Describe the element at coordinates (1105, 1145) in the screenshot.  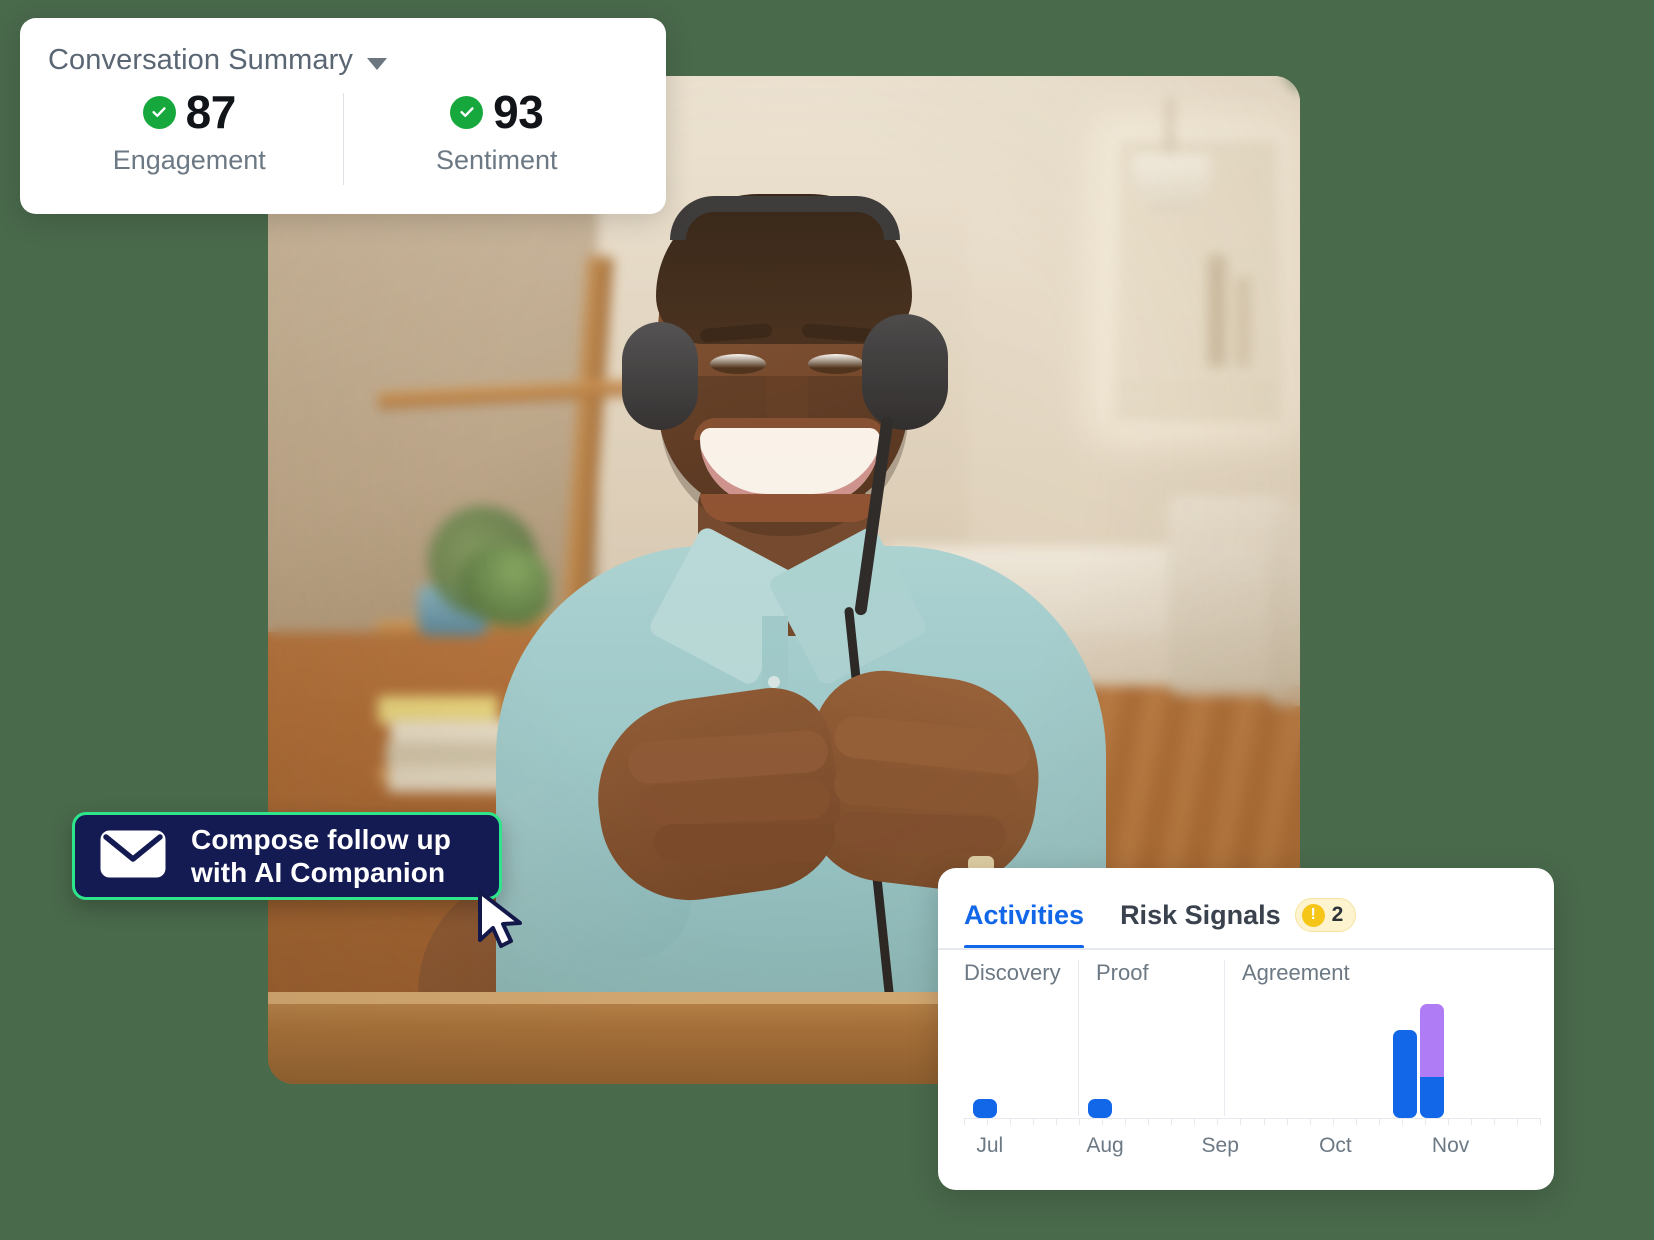
I see `chart-x-label: Aug` at that location.